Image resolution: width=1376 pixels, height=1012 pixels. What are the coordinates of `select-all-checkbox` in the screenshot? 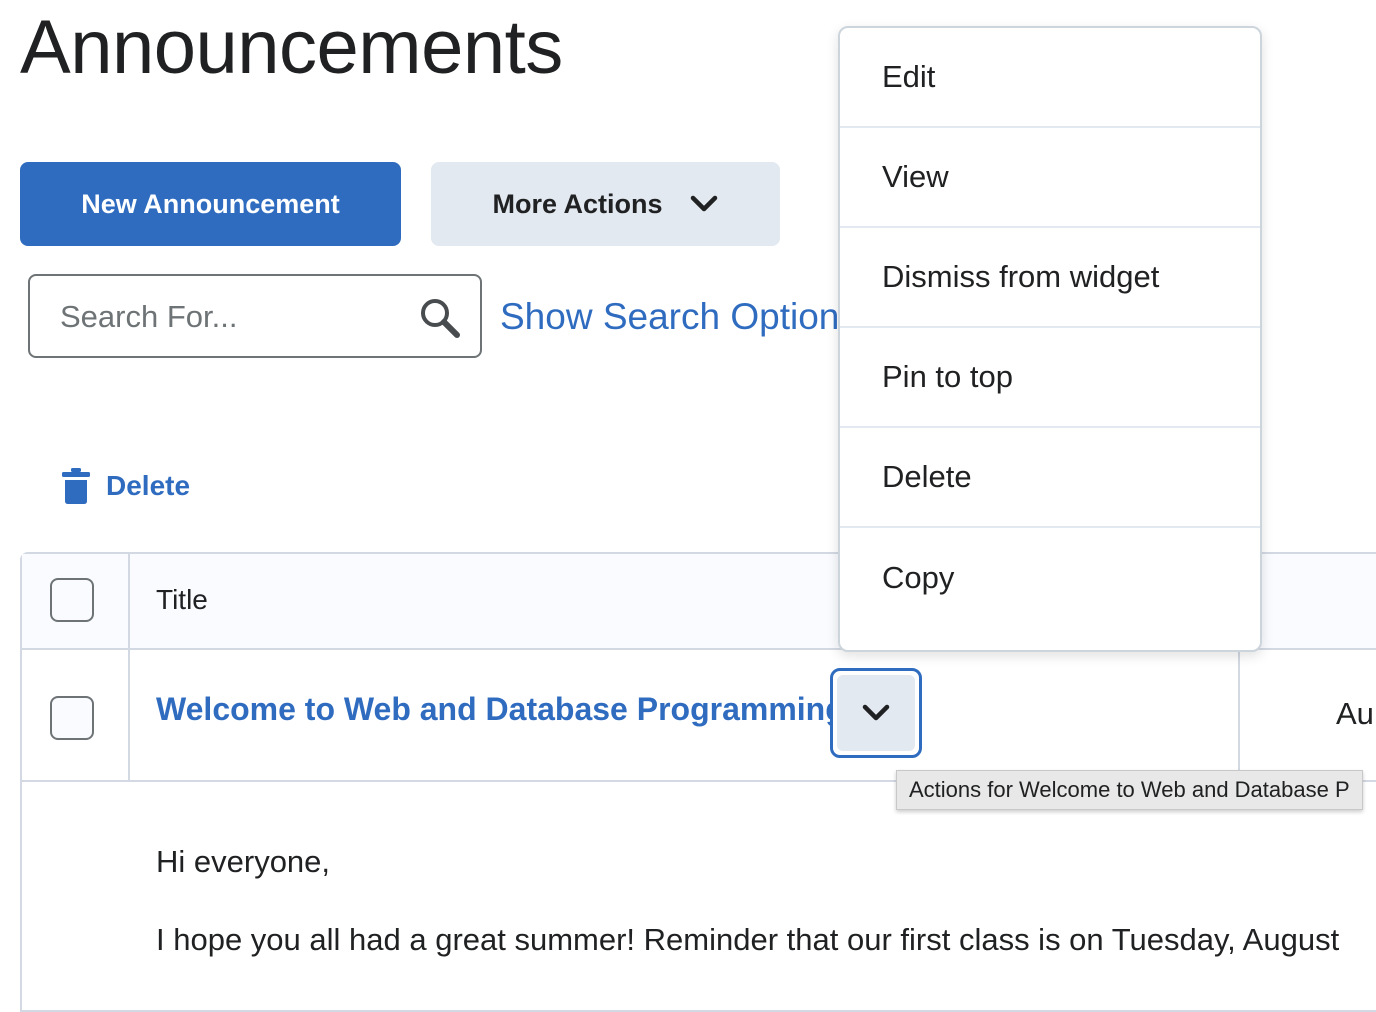 It's located at (72, 600).